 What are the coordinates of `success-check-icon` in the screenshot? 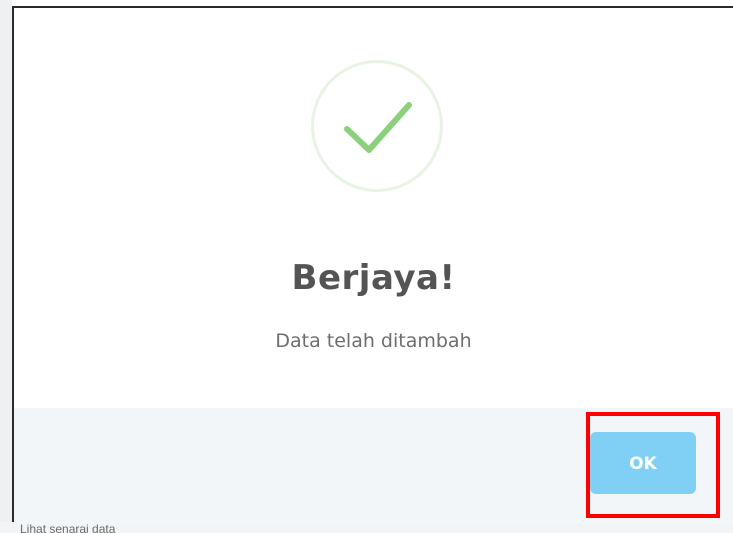 It's located at (377, 126).